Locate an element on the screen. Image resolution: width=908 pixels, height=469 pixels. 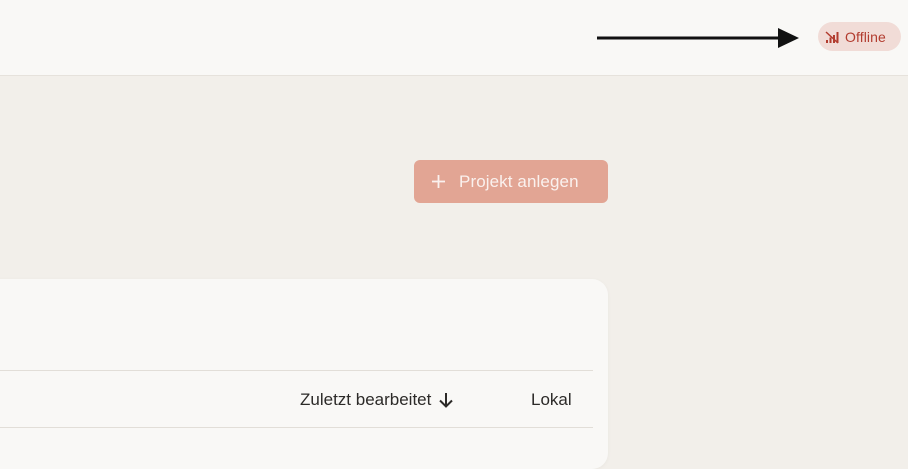
create-project-button: Projekt anlegen is located at coordinates (511, 181).